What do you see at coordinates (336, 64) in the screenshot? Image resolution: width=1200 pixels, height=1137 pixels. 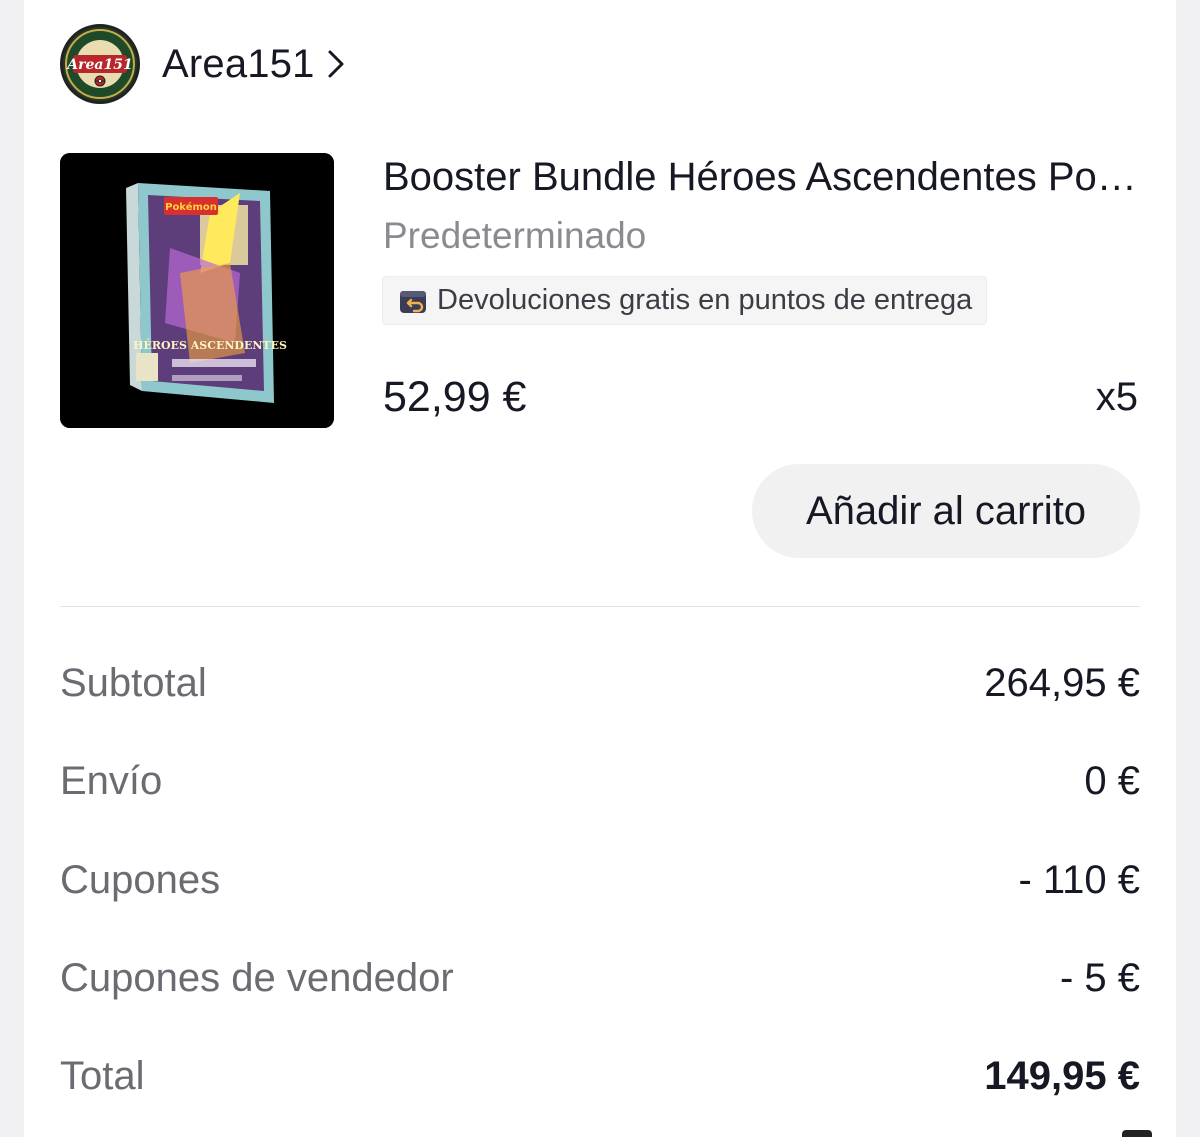 I see `chevron-right-icon` at bounding box center [336, 64].